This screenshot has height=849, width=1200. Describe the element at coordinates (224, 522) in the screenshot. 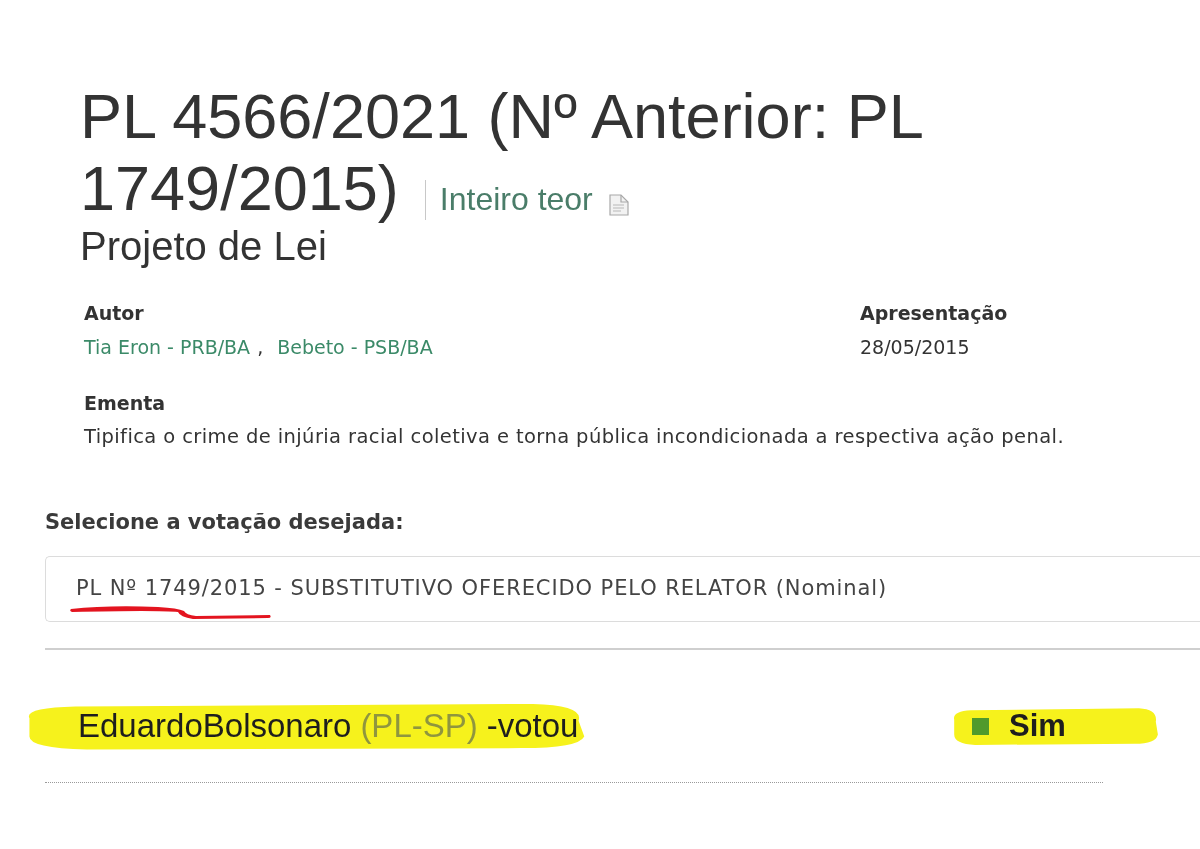

I see `select-label: Selecione a votação desejada:` at that location.